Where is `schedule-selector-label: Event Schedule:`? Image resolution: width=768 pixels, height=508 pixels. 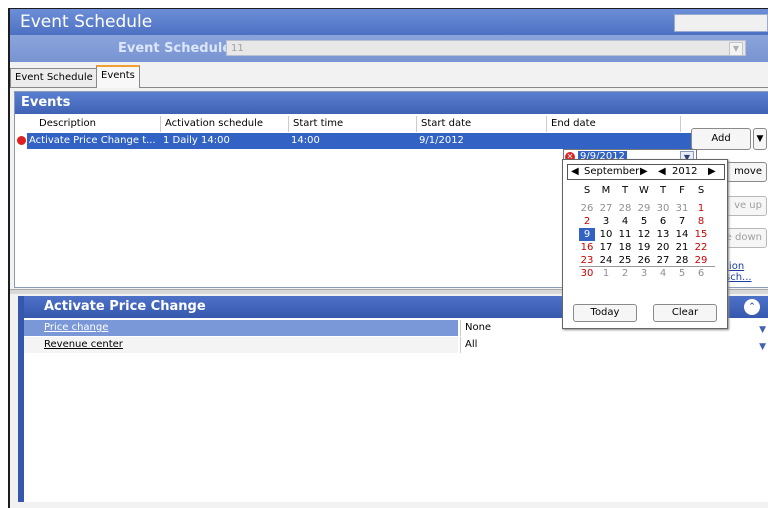
schedule-selector-label: Event Schedule: is located at coordinates (177, 48).